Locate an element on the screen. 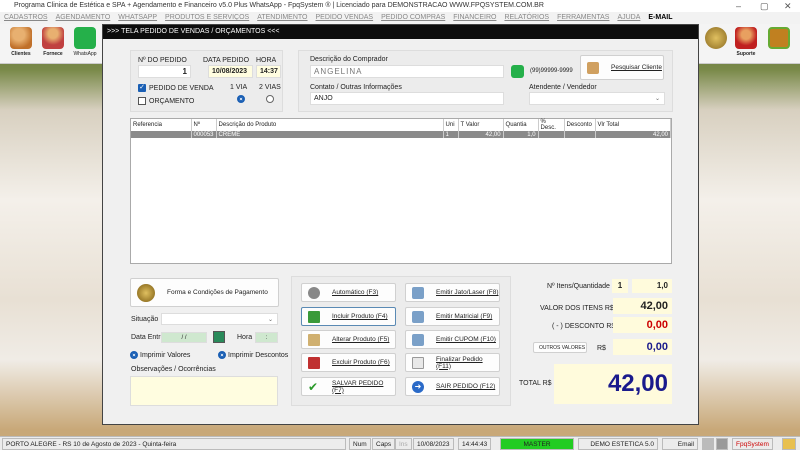 The height and width of the screenshot is (450, 800). delete-product-button: Excluir Produto (F6) is located at coordinates (348, 362).